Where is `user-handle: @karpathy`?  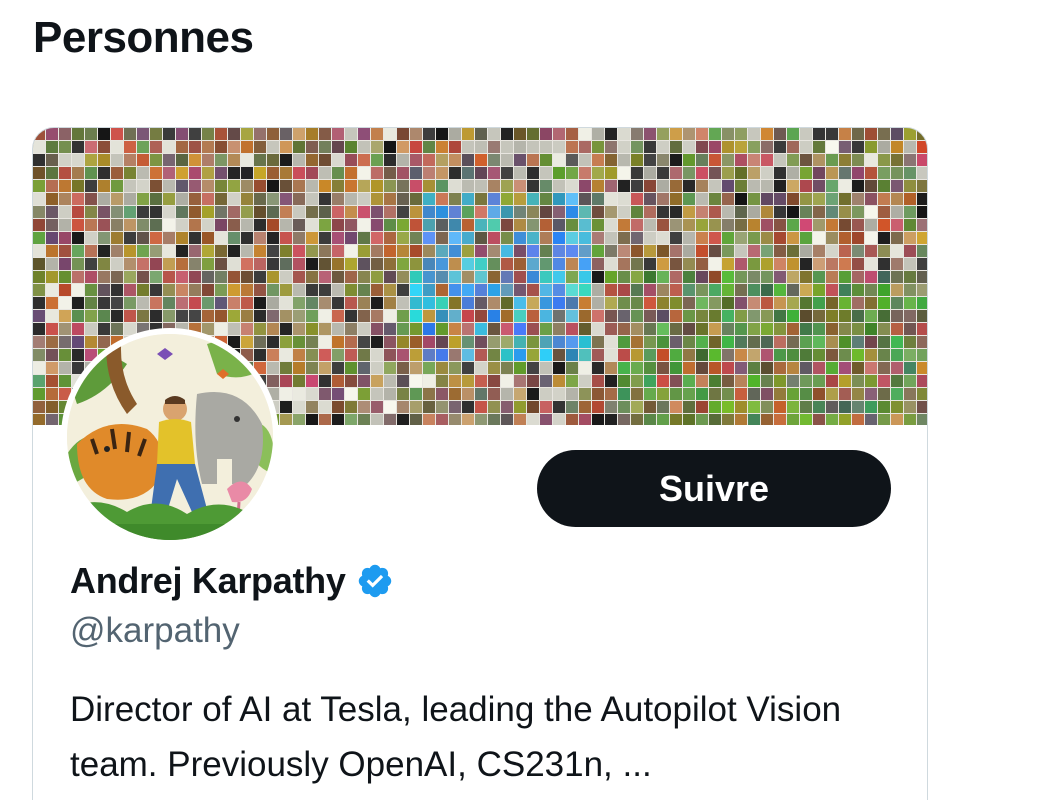 user-handle: @karpathy is located at coordinates (155, 631).